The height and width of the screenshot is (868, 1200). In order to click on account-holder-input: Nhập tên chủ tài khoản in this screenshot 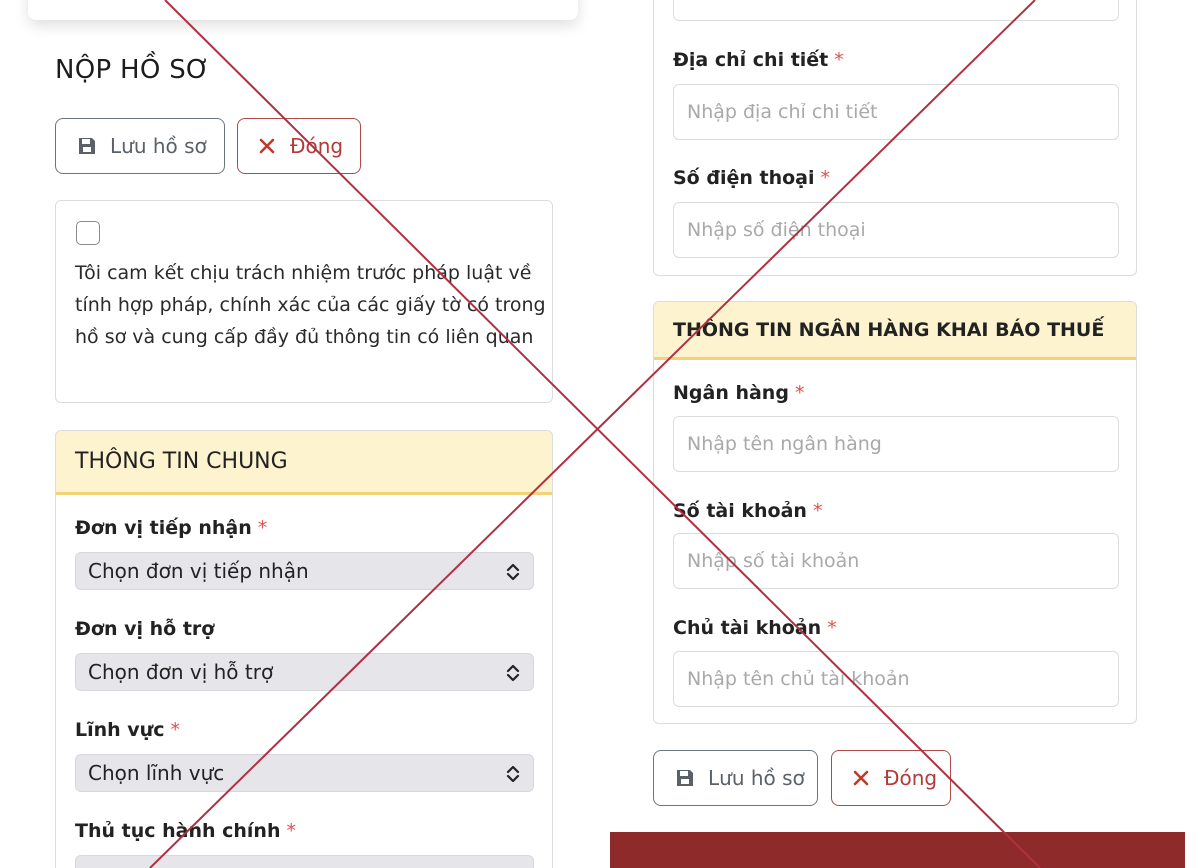, I will do `click(896, 679)`.